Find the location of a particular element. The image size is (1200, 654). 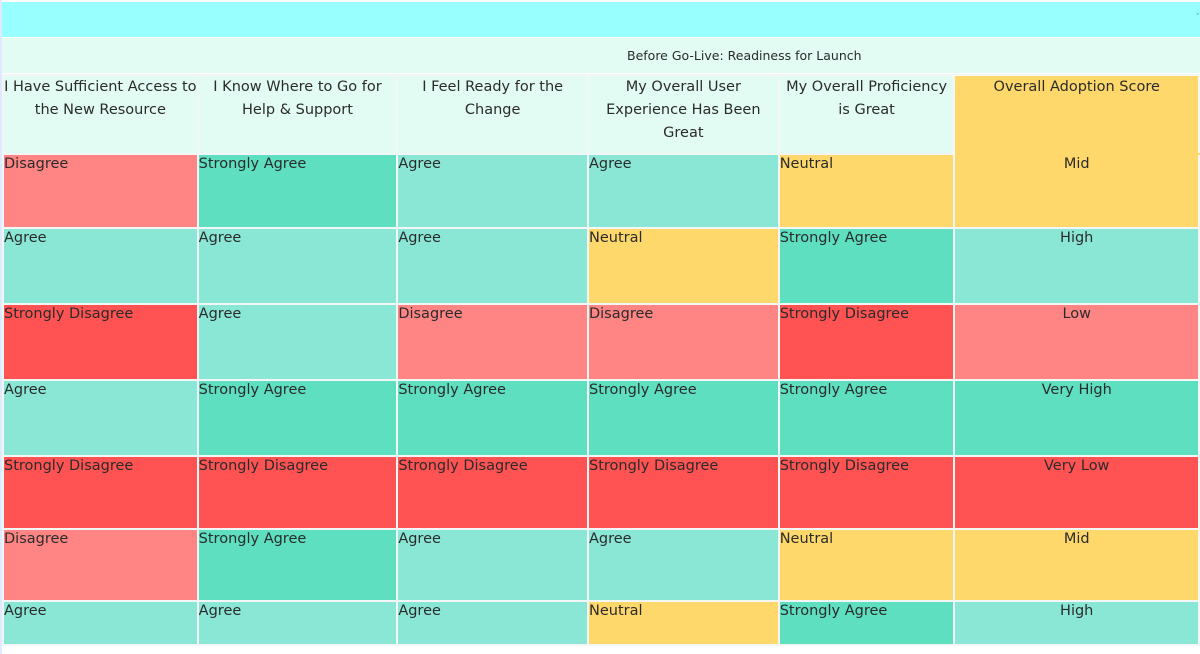

section-title: Before Go-Live: Readiness for Launch is located at coordinates (744, 55).